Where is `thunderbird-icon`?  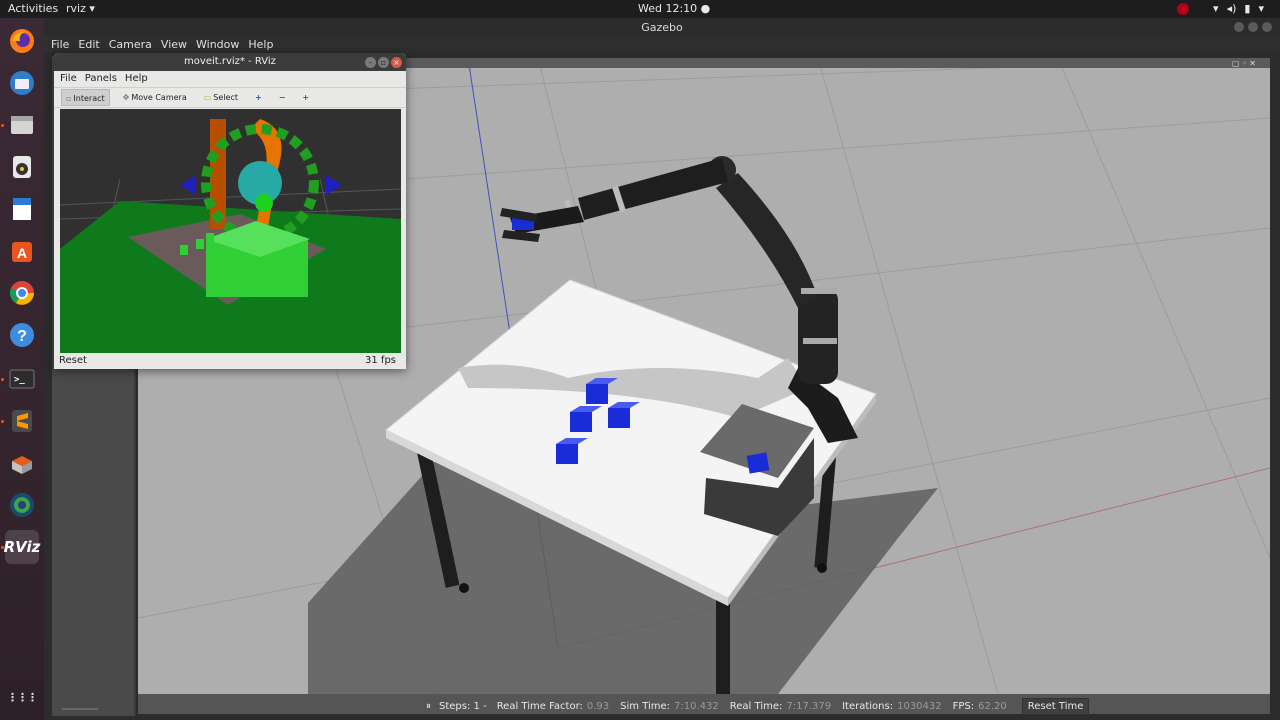
thunderbird-icon is located at coordinates (22, 83).